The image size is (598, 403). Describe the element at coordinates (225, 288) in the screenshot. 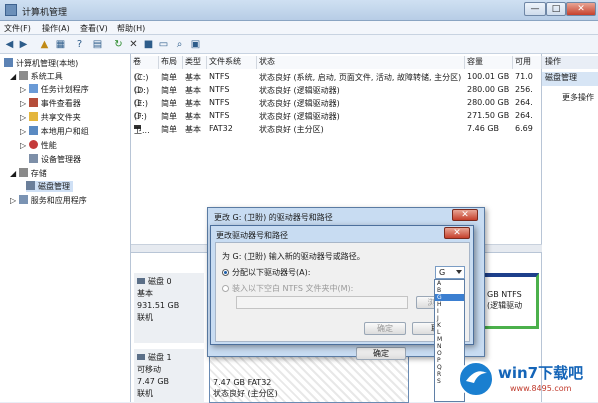

I see `radio-empty-icon` at that location.